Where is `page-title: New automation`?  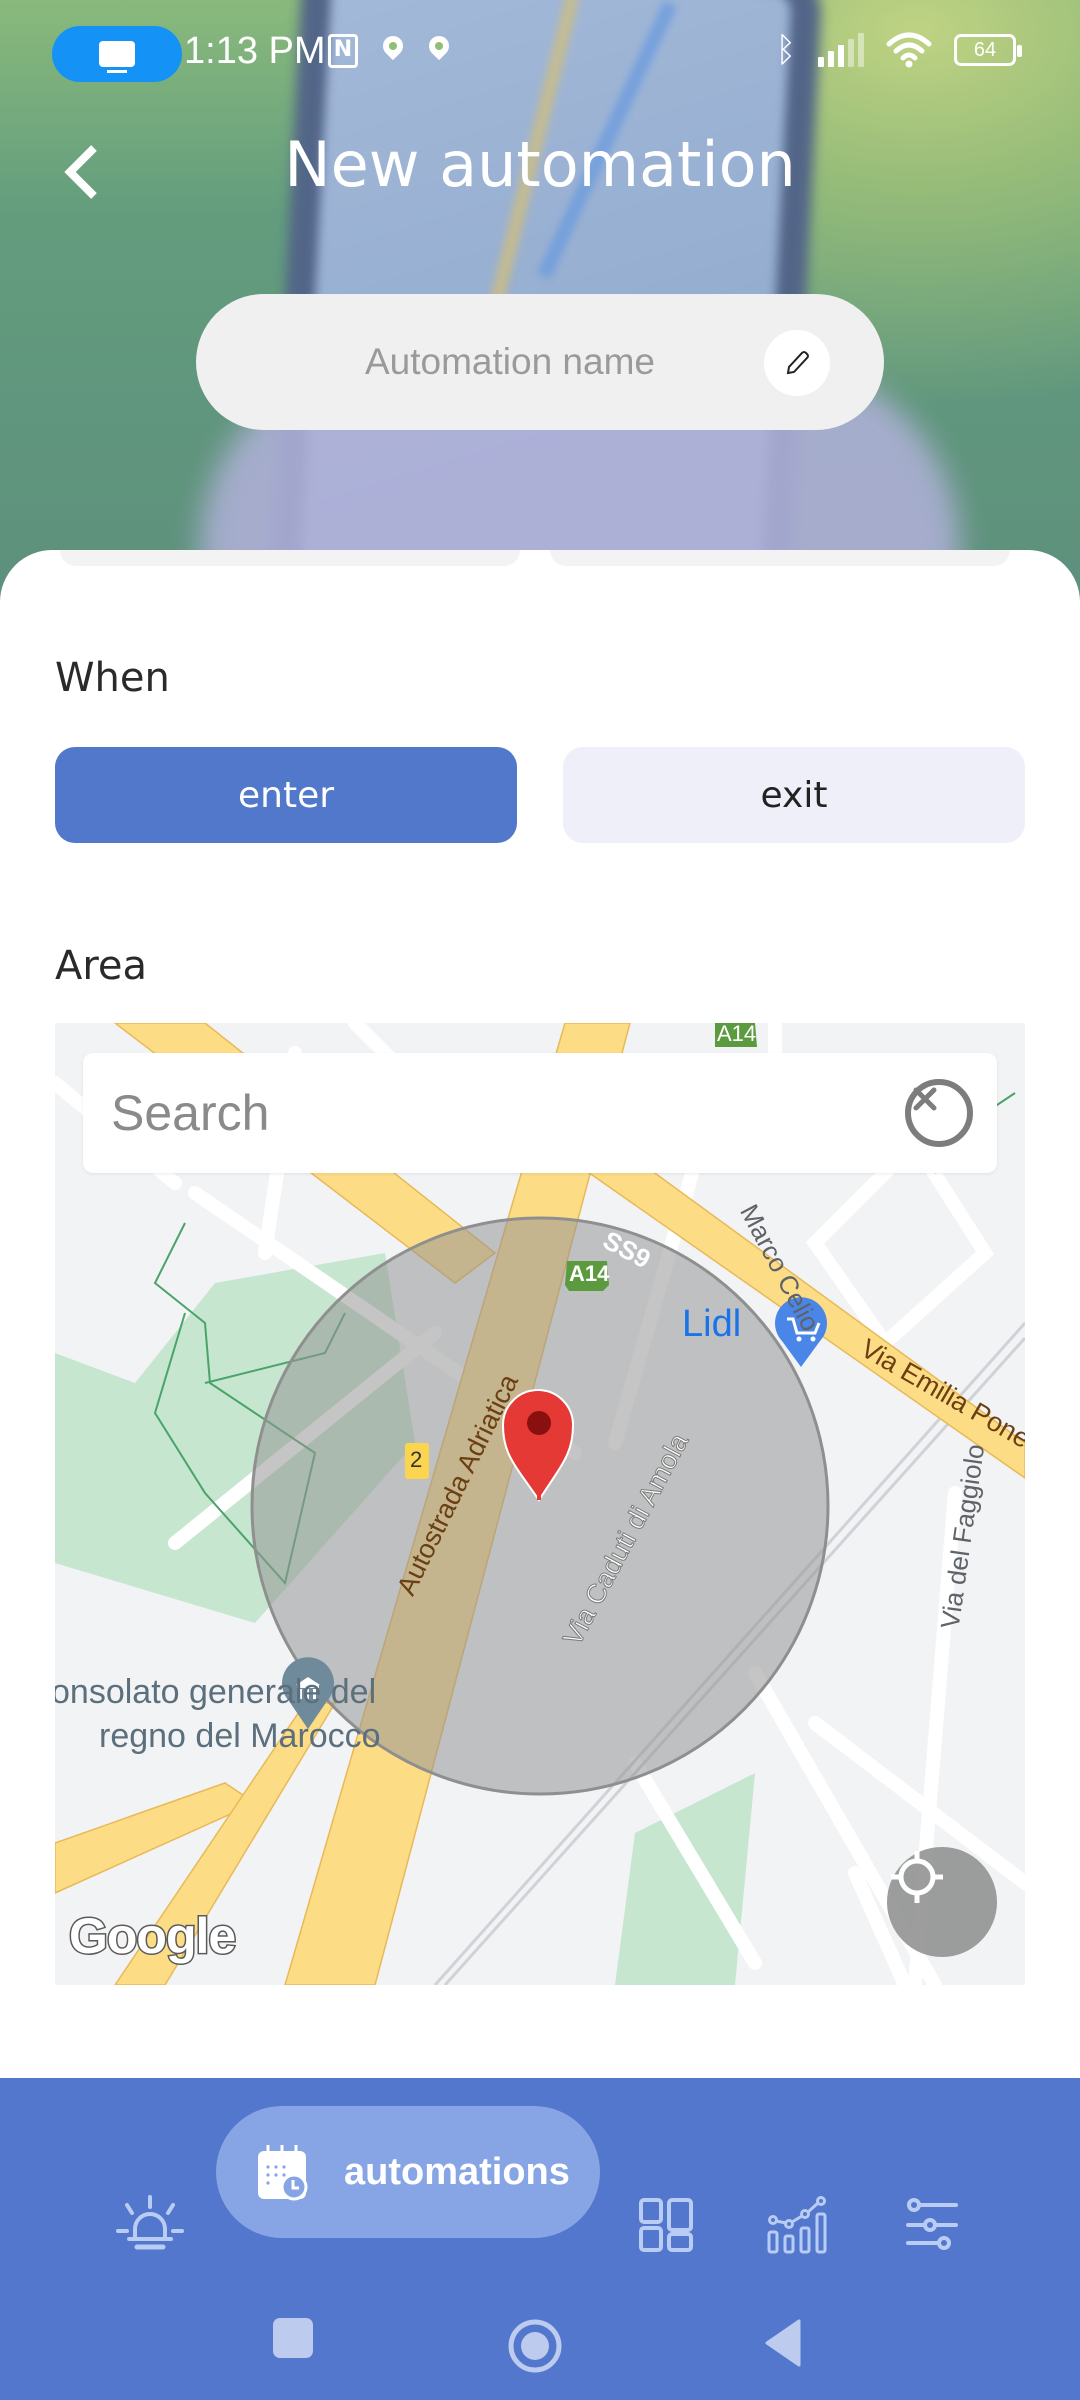
page-title: New automation is located at coordinates (540, 164).